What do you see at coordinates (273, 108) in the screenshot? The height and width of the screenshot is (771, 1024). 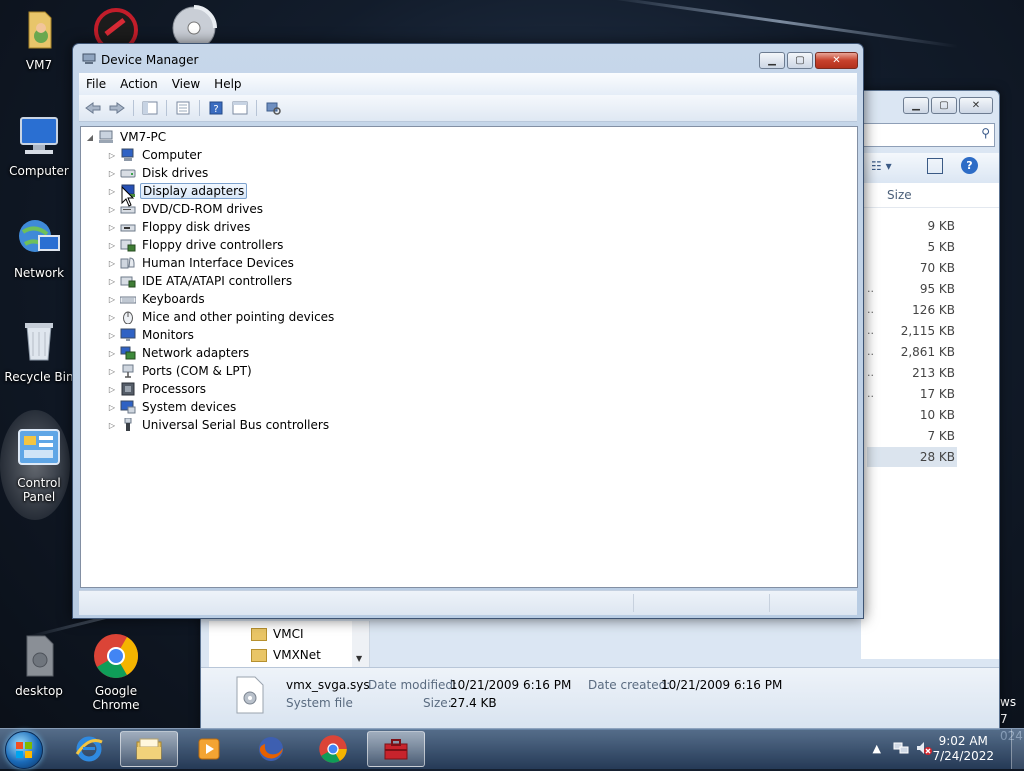 I see `scan-hardware-icon` at bounding box center [273, 108].